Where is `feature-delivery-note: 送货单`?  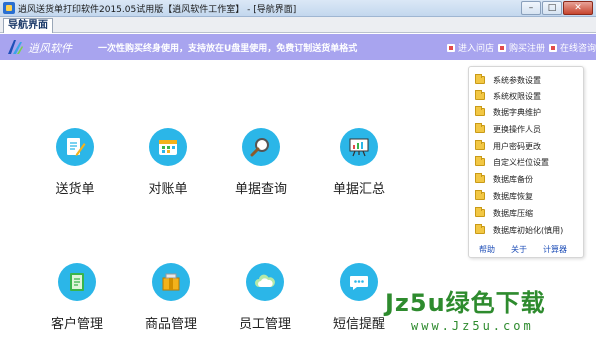 feature-delivery-note: 送货单 is located at coordinates (75, 162).